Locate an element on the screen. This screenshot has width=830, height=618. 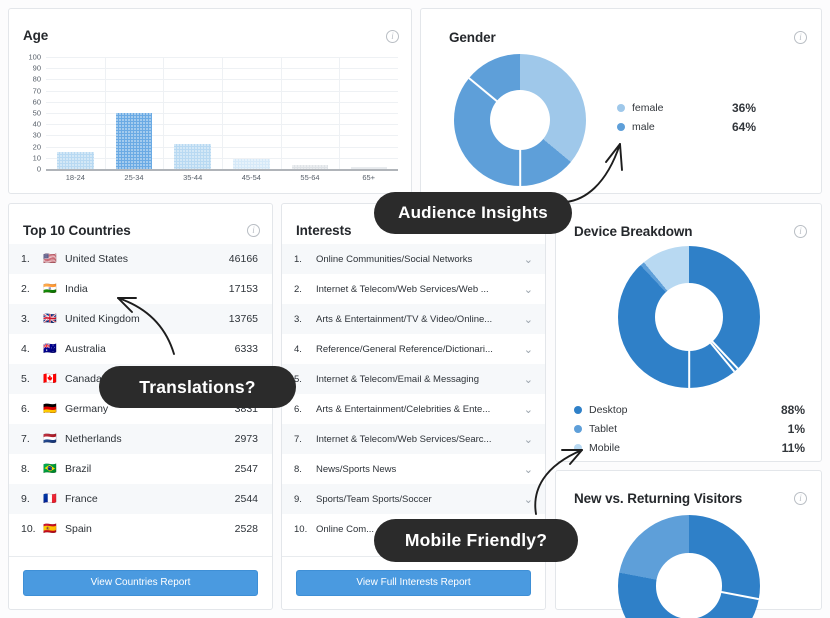
y-axis-tick-label: 20 is located at coordinates (36, 147).